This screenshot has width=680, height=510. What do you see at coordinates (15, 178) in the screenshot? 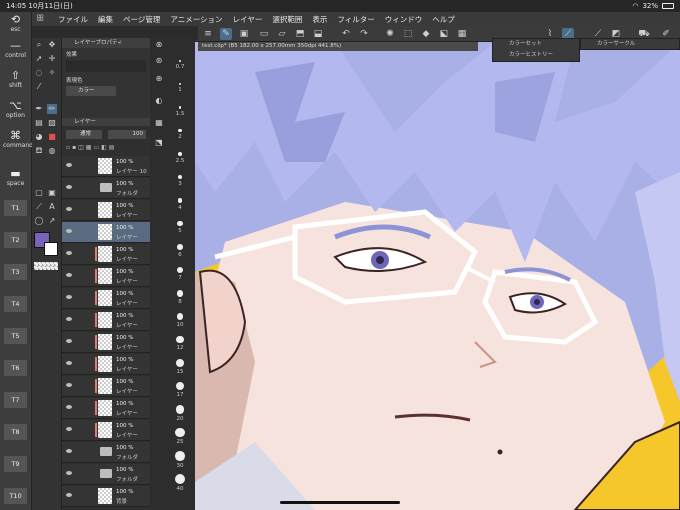
I see `space-button: ▬ space` at bounding box center [15, 178].